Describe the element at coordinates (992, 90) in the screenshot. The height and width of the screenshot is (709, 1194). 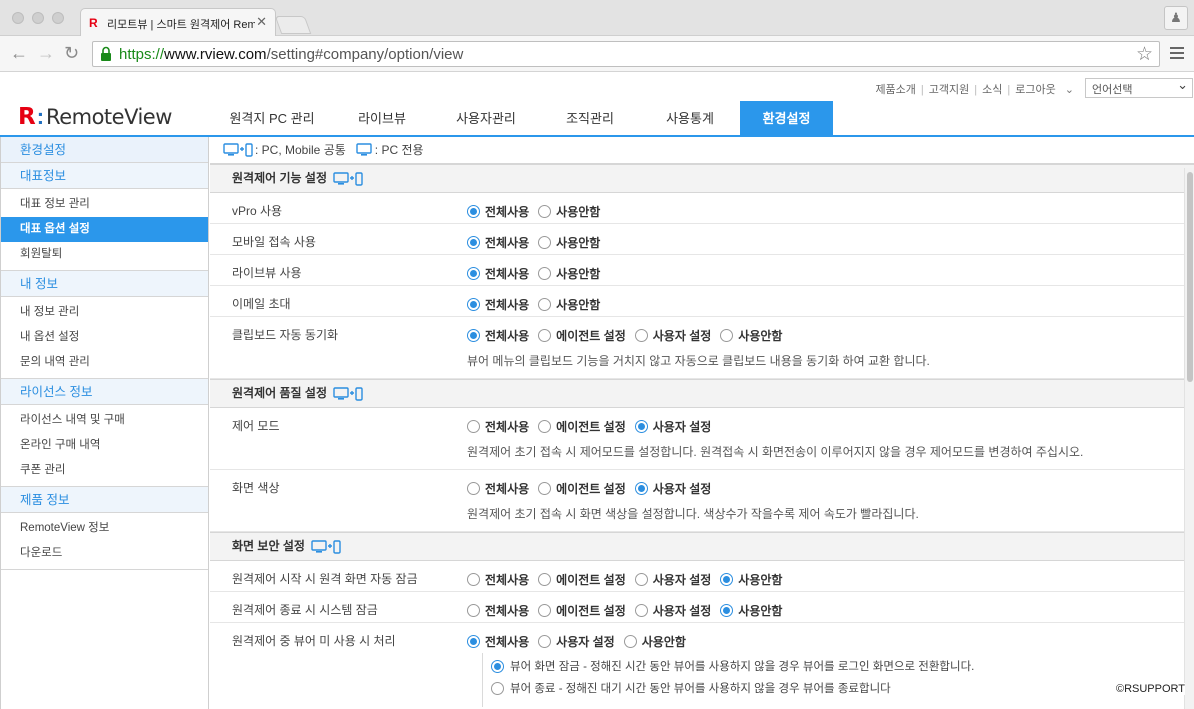
I see `link-news: 소식` at that location.